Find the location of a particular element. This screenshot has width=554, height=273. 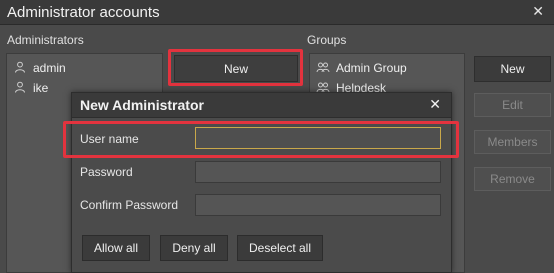

remove-group-button: Remove is located at coordinates (512, 179).